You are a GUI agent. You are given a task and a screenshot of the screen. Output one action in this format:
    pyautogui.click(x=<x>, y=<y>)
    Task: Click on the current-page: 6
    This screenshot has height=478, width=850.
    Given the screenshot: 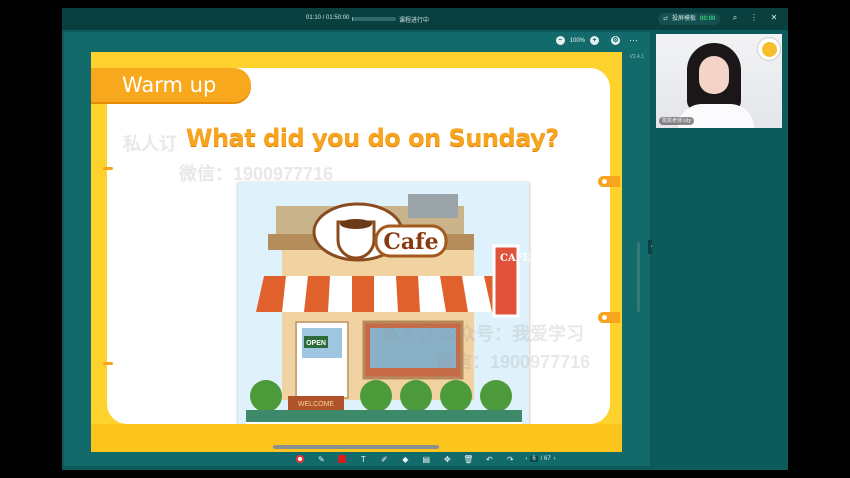 What is the action you would take?
    pyautogui.click(x=534, y=459)
    